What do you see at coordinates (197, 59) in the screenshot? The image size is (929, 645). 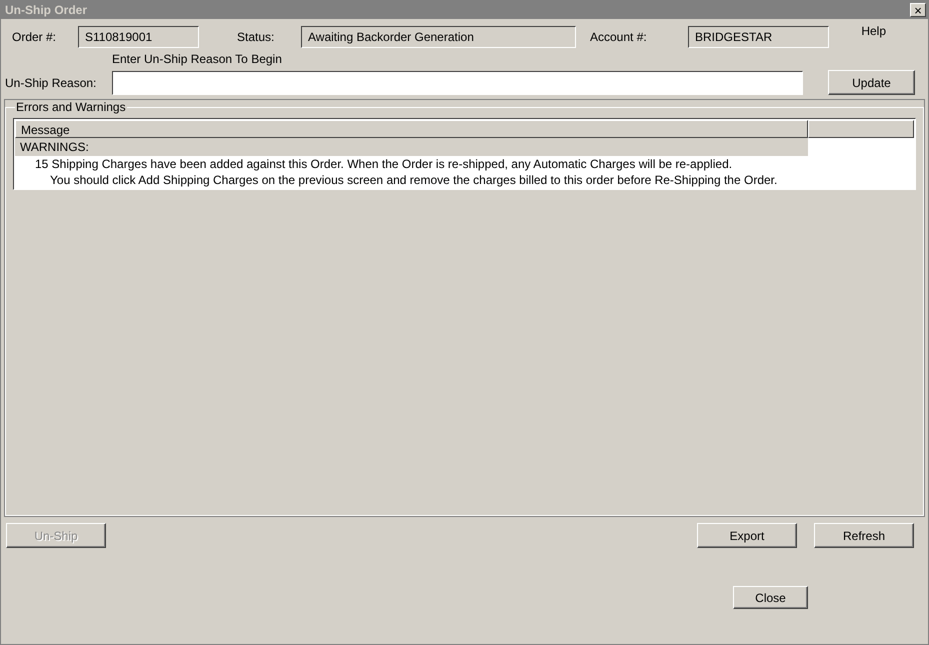 I see `reason-hint: Enter Un-Ship Reason To Begin` at bounding box center [197, 59].